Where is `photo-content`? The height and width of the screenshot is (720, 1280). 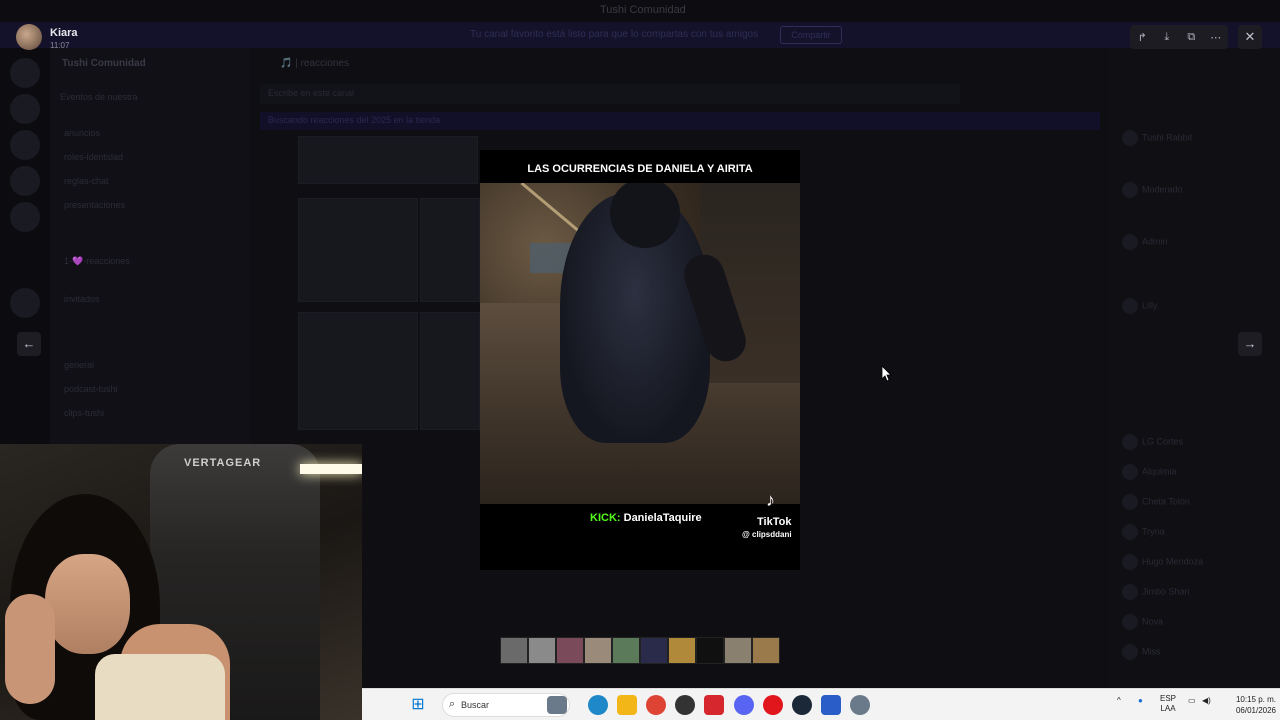
photo-content is located at coordinates (640, 343).